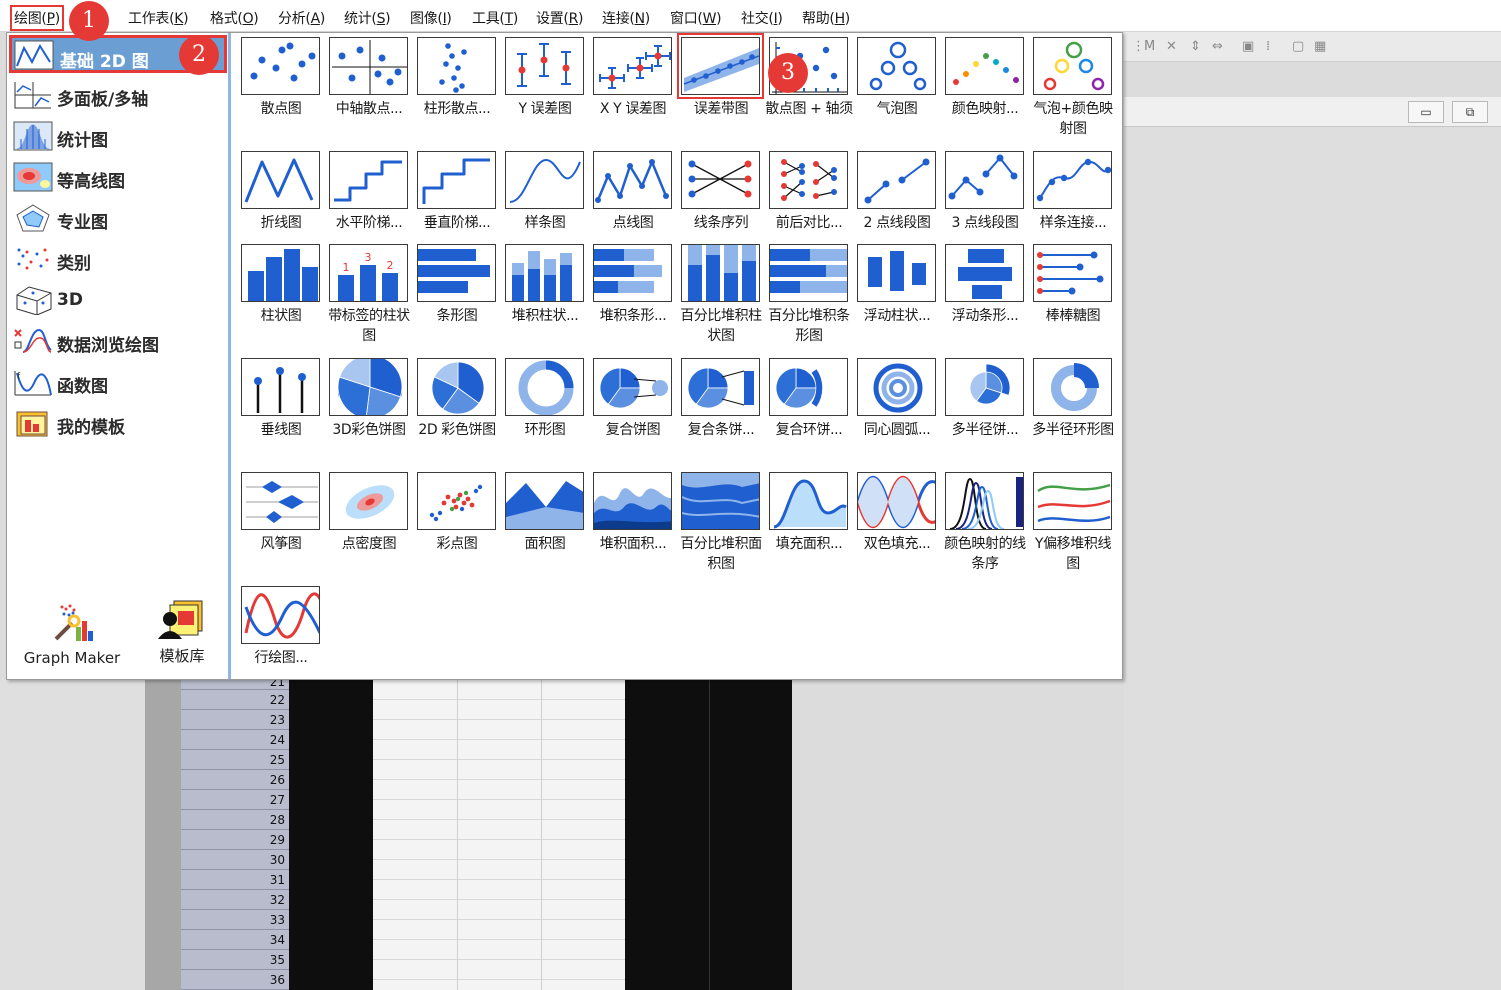 The image size is (1501, 990). Describe the element at coordinates (720, 296) in the screenshot. I see `graph-percent-stacked-column: 百分比堆积柱状图` at that location.